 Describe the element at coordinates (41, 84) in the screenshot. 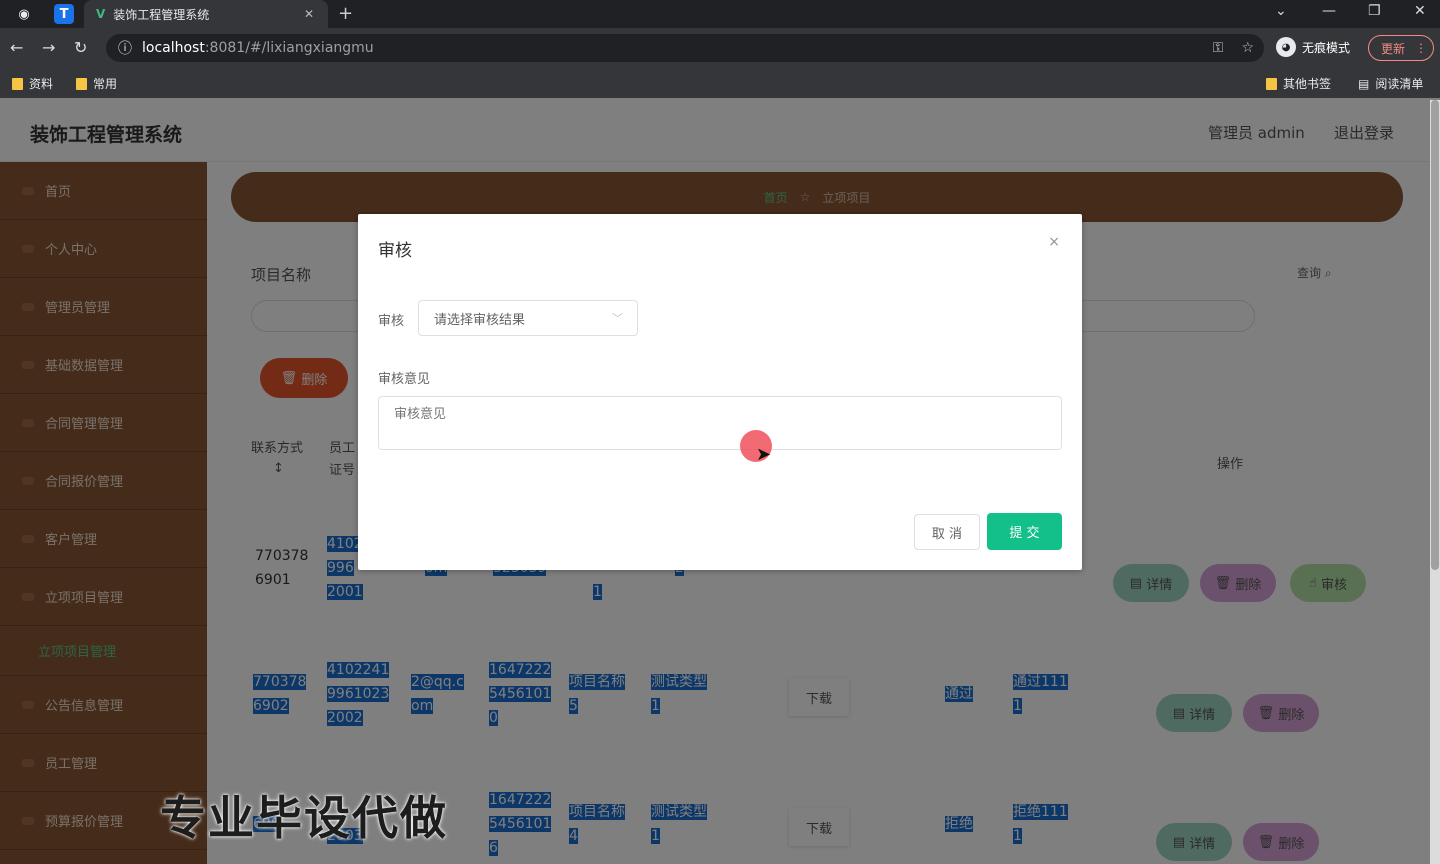

I see `bookmark-label: 资料` at that location.